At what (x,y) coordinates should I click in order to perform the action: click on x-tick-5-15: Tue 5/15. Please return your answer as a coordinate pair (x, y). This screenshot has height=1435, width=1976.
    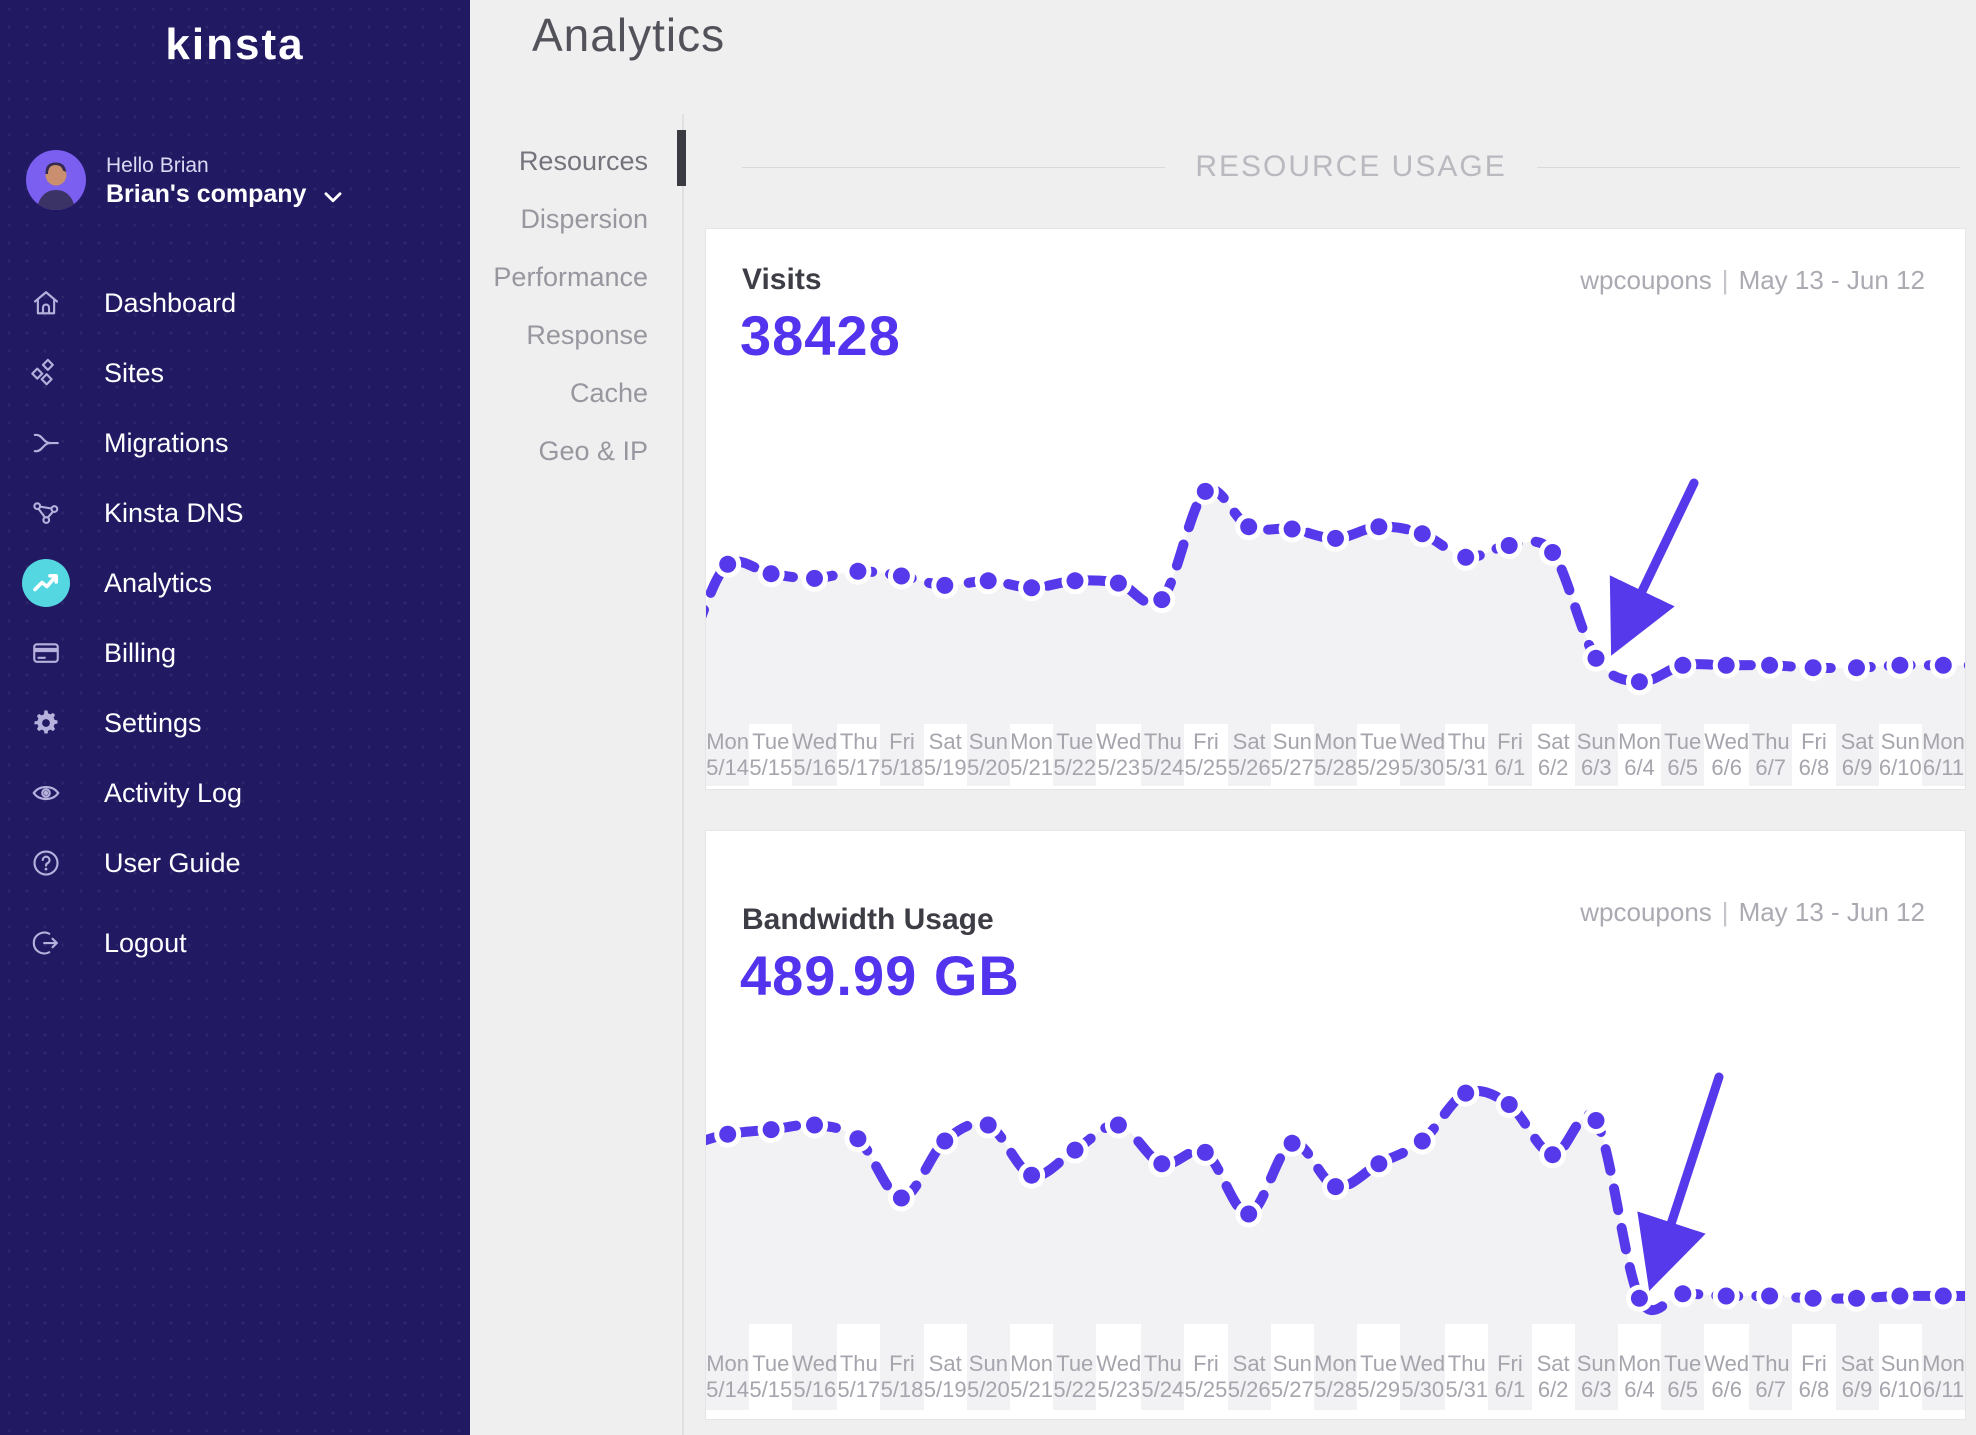
    Looking at the image, I should click on (771, 1367).